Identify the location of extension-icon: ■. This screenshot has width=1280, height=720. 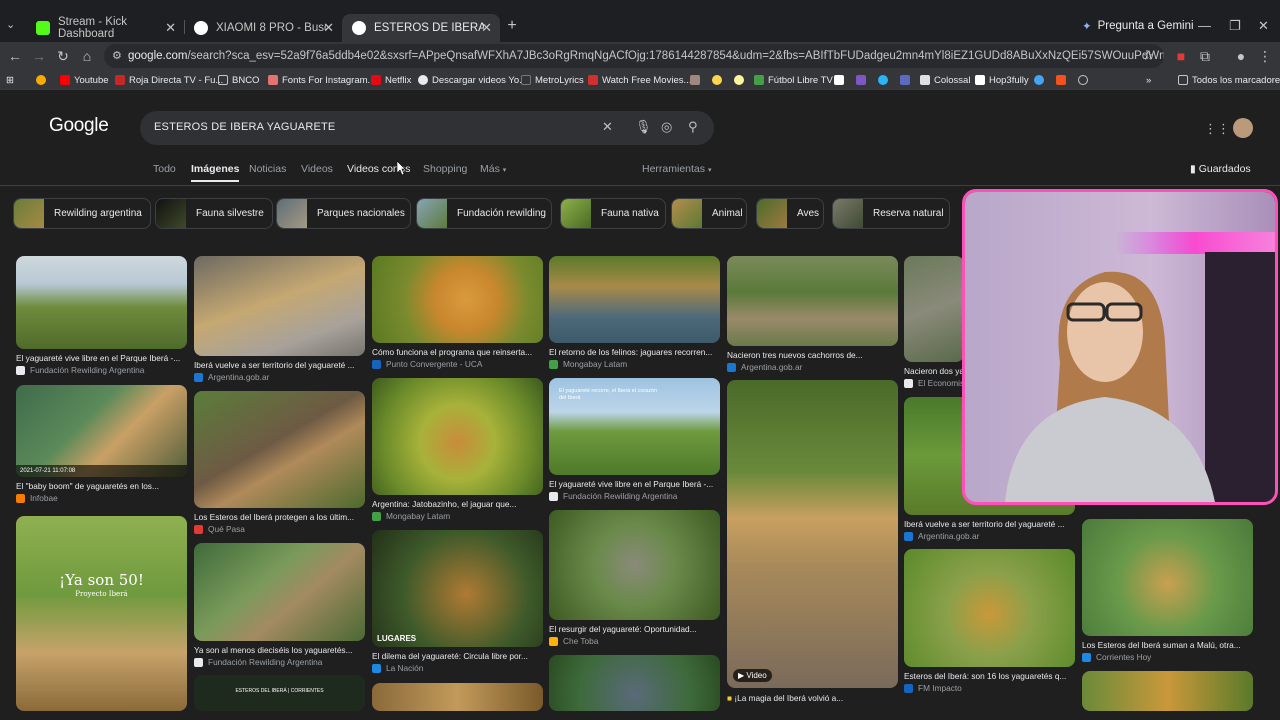
(1181, 56).